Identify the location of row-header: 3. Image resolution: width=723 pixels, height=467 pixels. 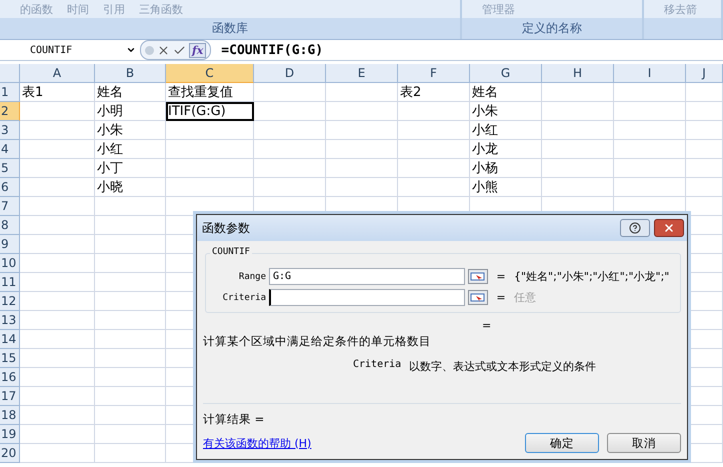
(10, 130).